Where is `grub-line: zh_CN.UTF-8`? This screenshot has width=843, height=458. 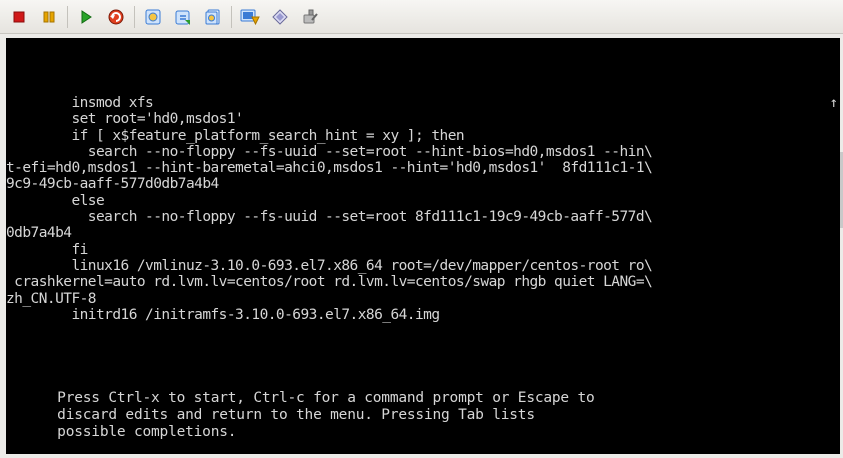
grub-line: zh_CN.UTF-8 is located at coordinates (51, 298).